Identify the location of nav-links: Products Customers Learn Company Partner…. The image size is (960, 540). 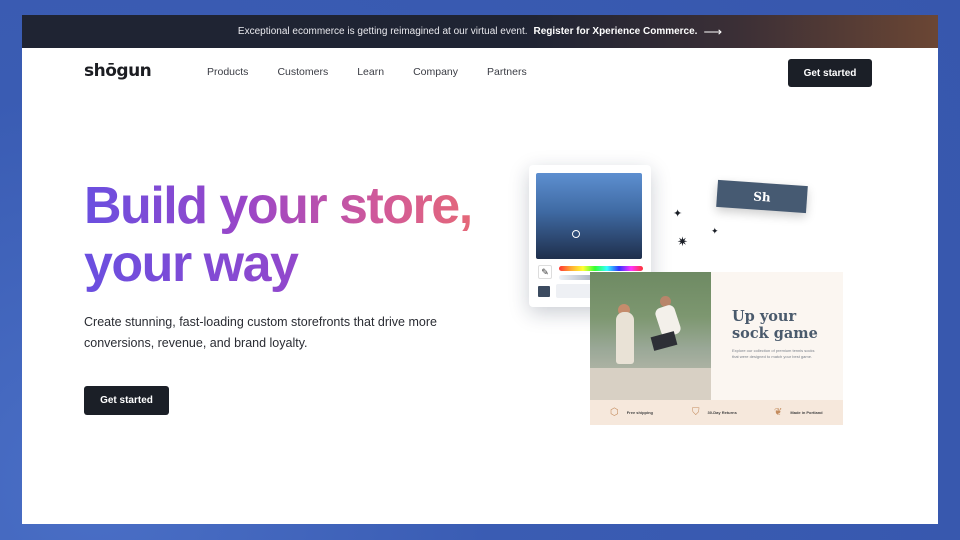
(381, 72).